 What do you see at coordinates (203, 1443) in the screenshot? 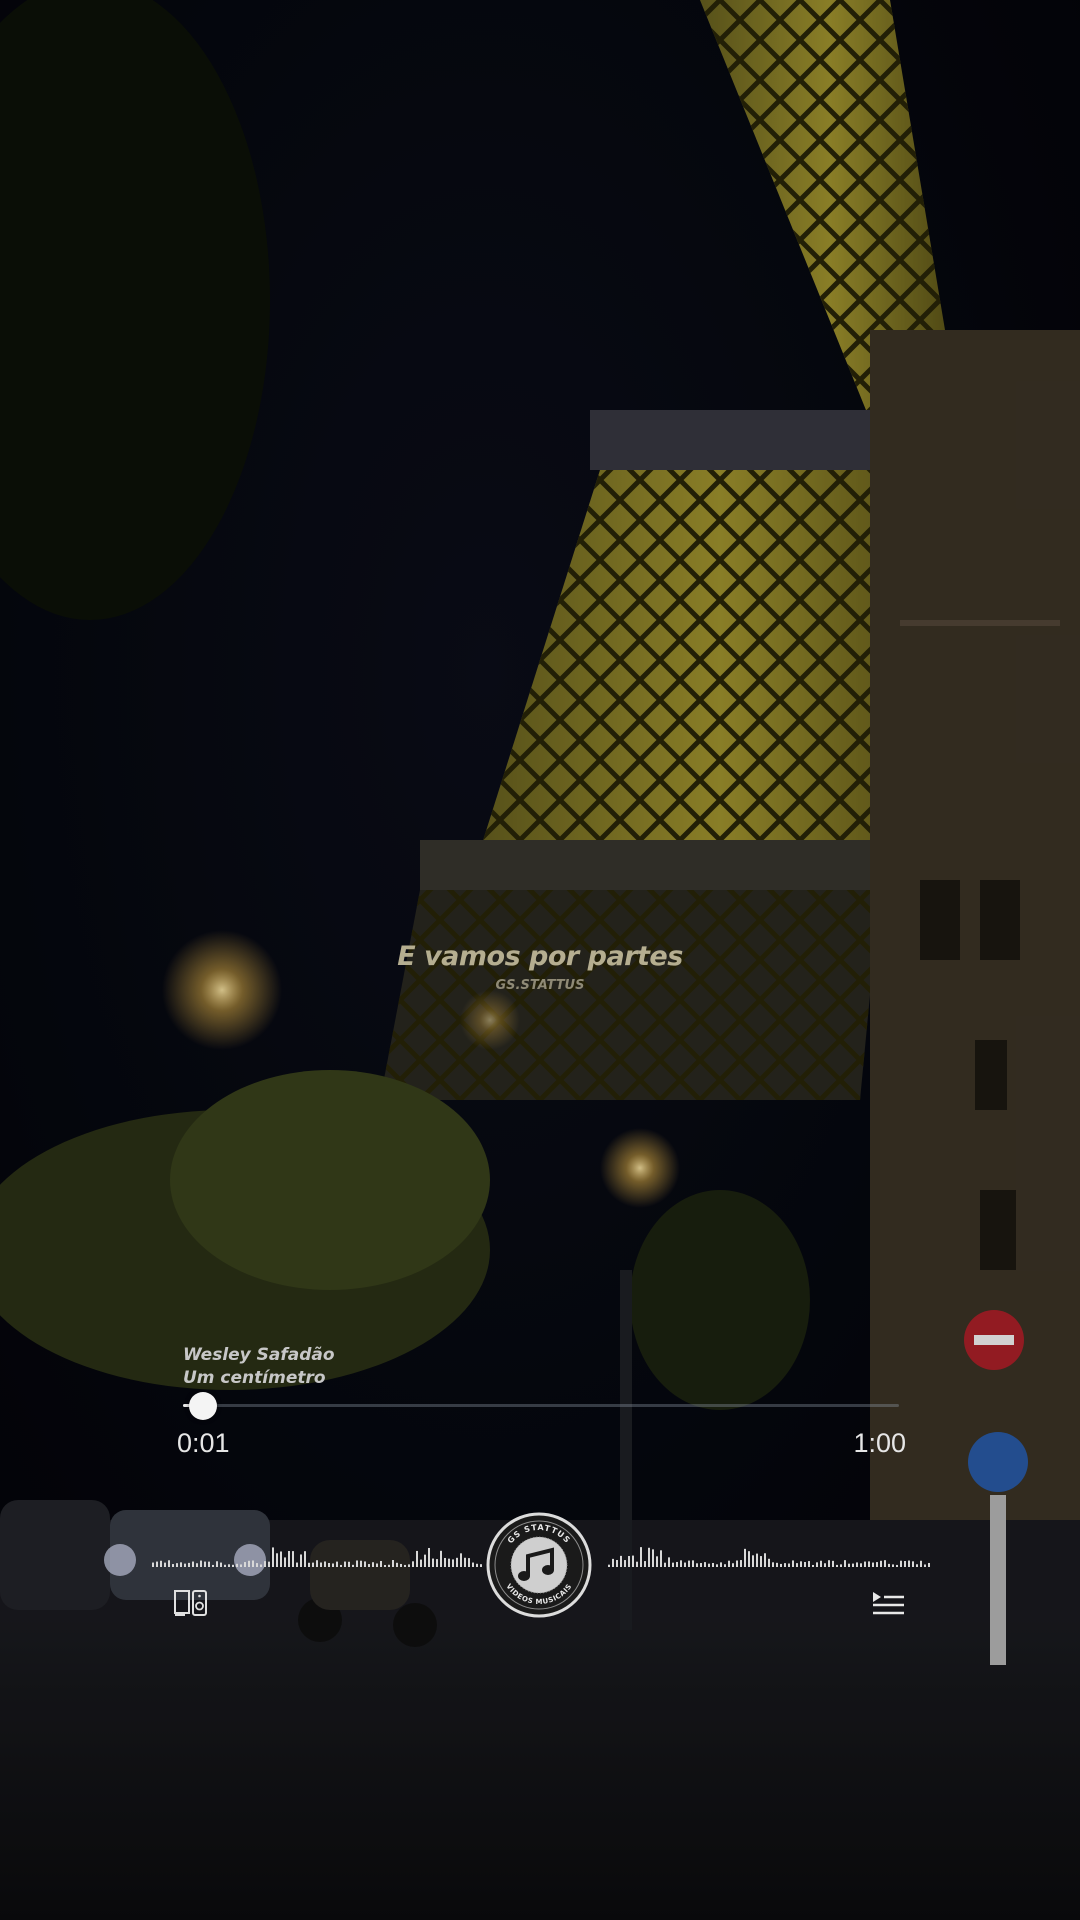
I see `current-time: 0:01` at bounding box center [203, 1443].